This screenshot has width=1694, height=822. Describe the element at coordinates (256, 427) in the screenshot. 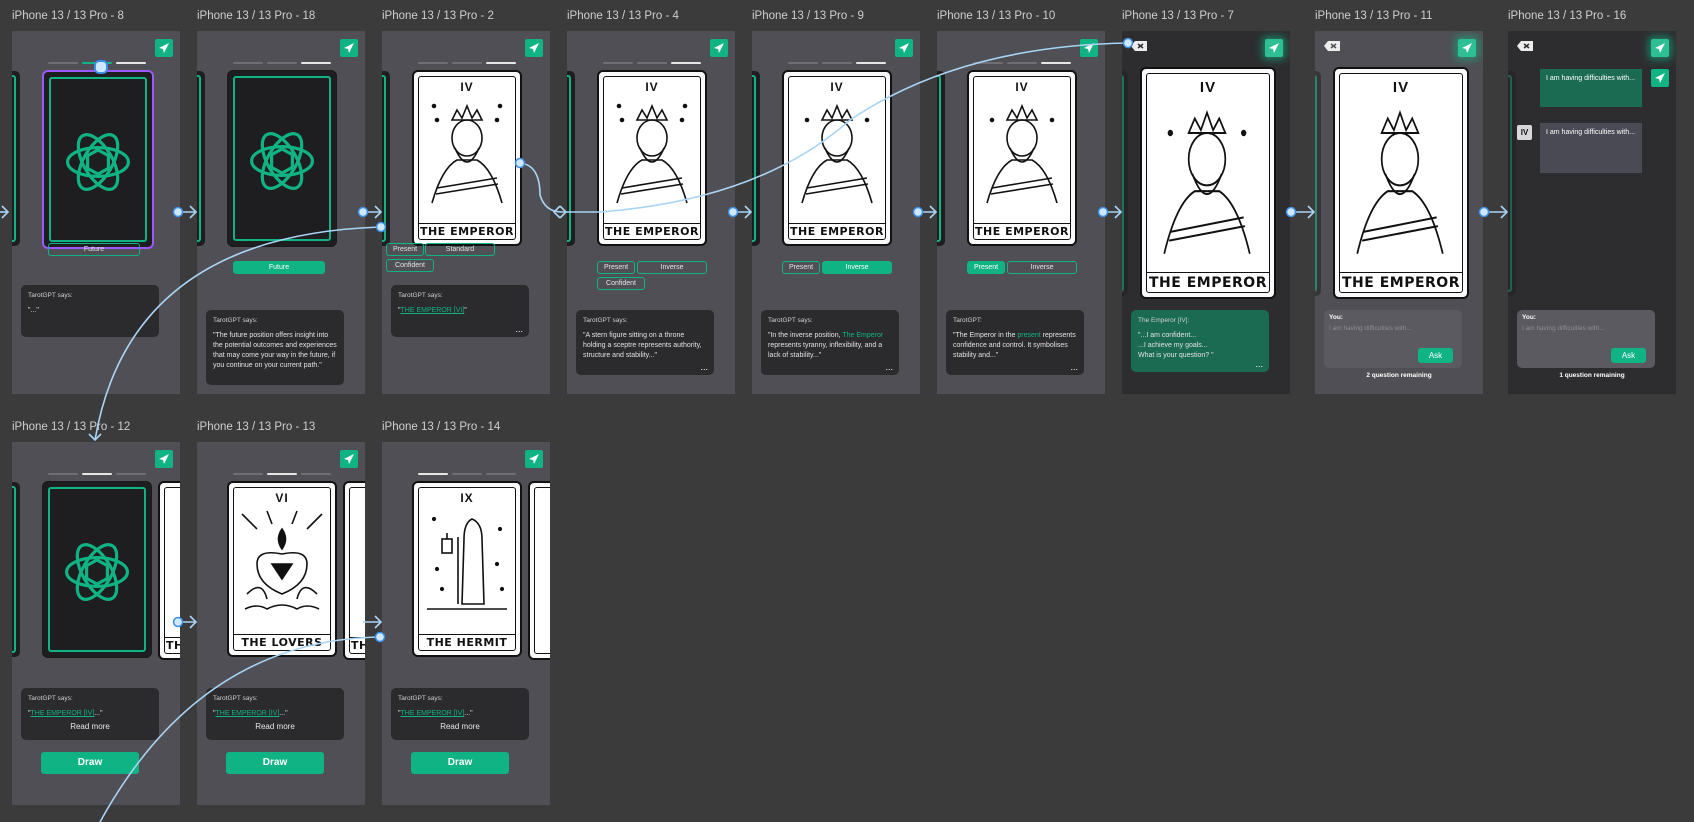

I see `frame-label: iPhone 13 / 13 Pro - 13` at that location.